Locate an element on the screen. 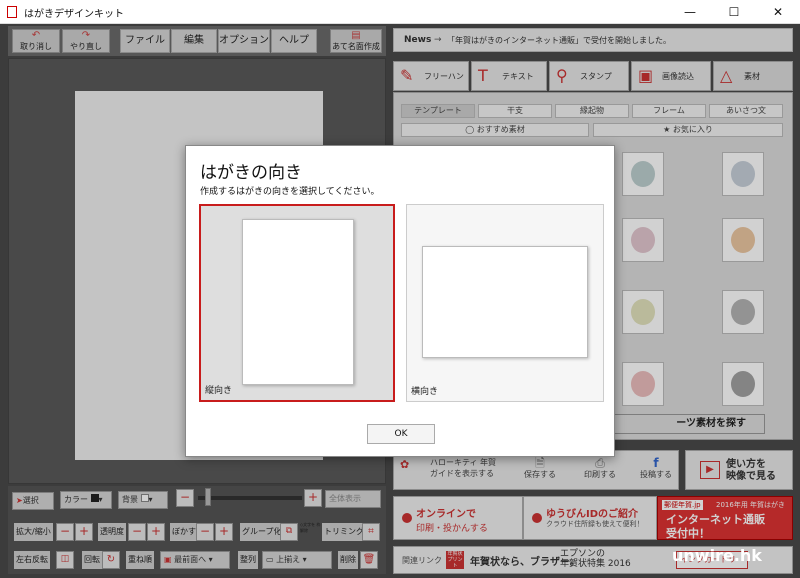 Image resolution: width=800 pixels, height=578 pixels. landscape-option: 横向き is located at coordinates (505, 303).